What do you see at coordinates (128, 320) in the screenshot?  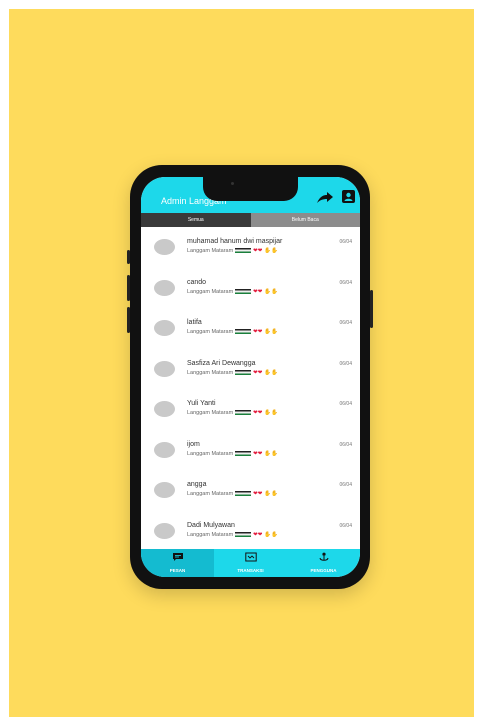 I see `volume-down-button` at bounding box center [128, 320].